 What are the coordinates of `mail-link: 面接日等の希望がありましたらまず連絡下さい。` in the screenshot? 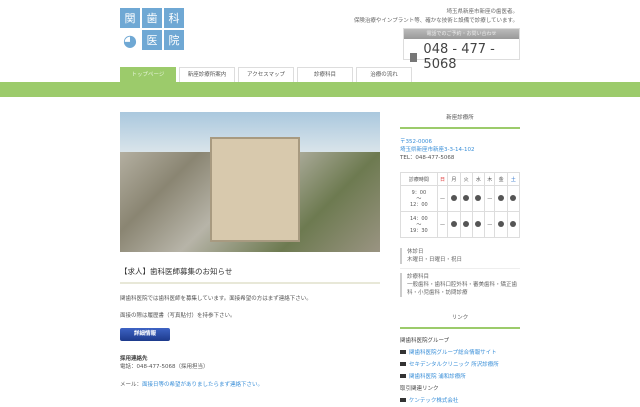 It's located at (202, 385).